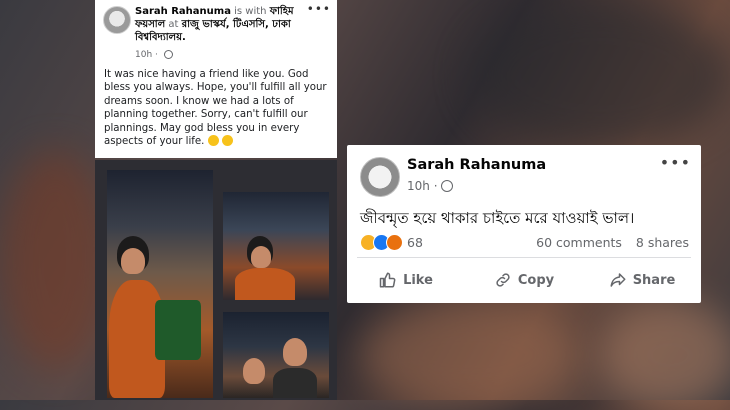  What do you see at coordinates (662, 242) in the screenshot?
I see `shares-count: 8 shares` at bounding box center [662, 242].